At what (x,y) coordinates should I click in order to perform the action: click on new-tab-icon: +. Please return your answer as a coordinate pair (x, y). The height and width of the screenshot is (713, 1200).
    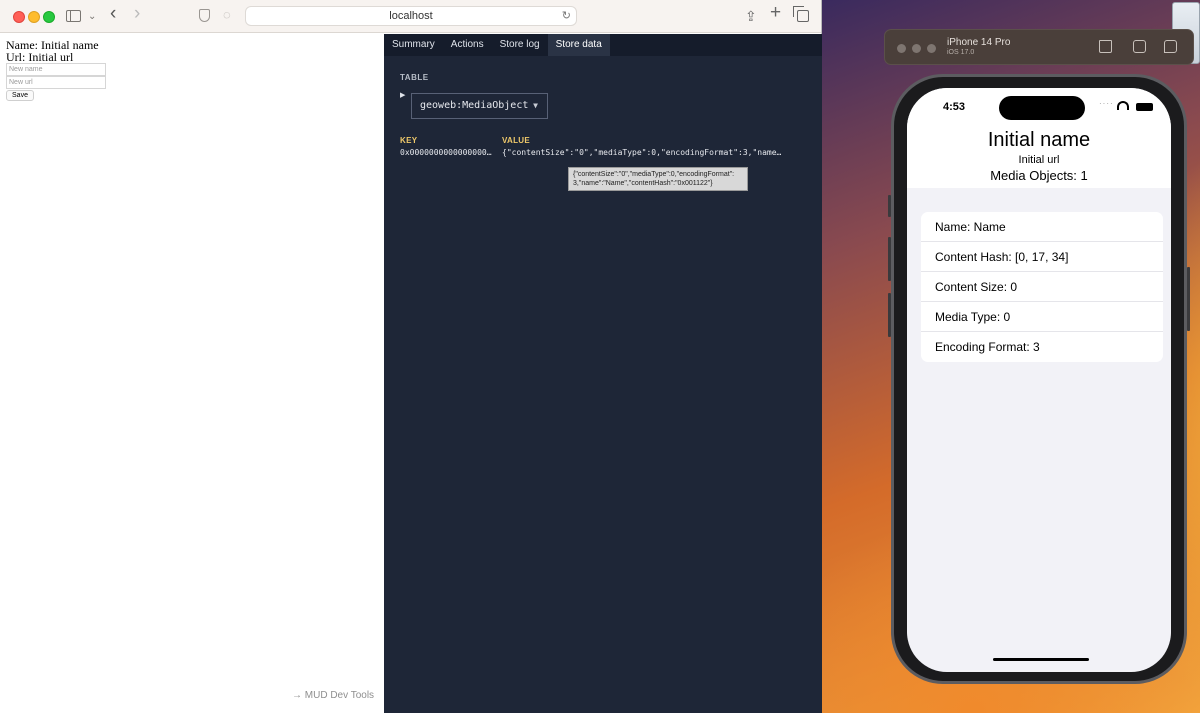
    Looking at the image, I should click on (775, 12).